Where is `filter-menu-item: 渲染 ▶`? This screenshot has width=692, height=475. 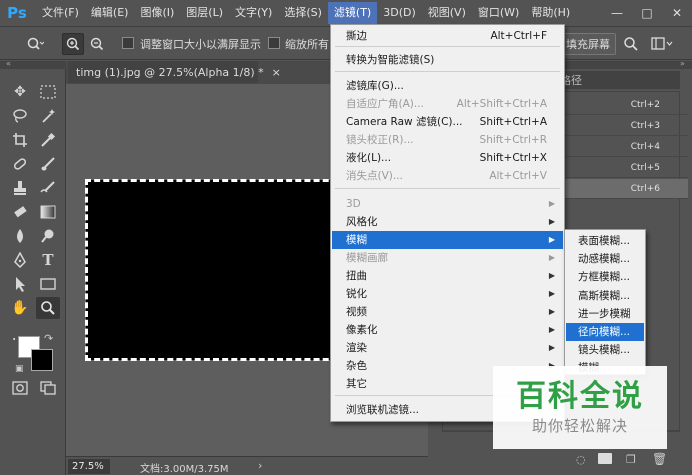
filter-menu-item: 渲染 ▶ is located at coordinates (447, 348).